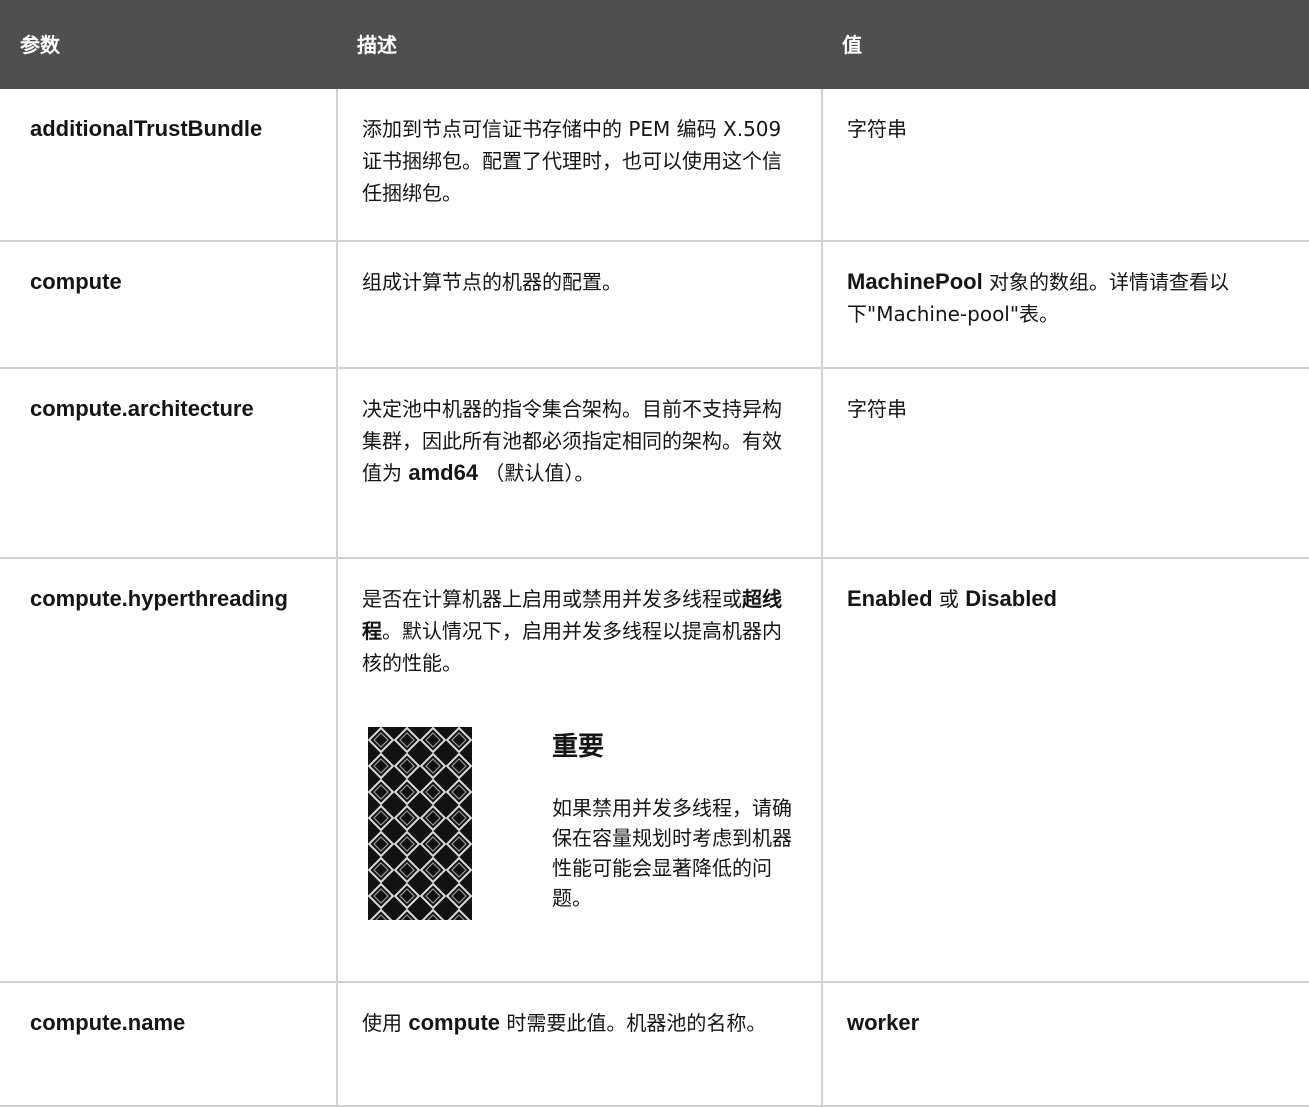  What do you see at coordinates (168, 305) in the screenshot?
I see `param-name: compute` at bounding box center [168, 305].